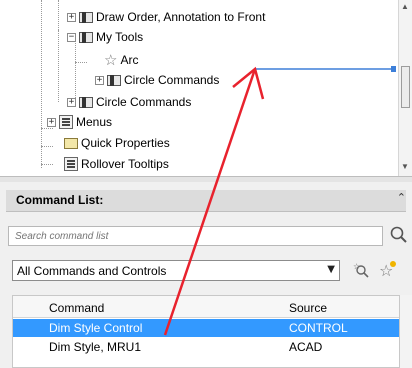 The image size is (412, 368). What do you see at coordinates (195, 236) in the screenshot?
I see `search-input` at bounding box center [195, 236].